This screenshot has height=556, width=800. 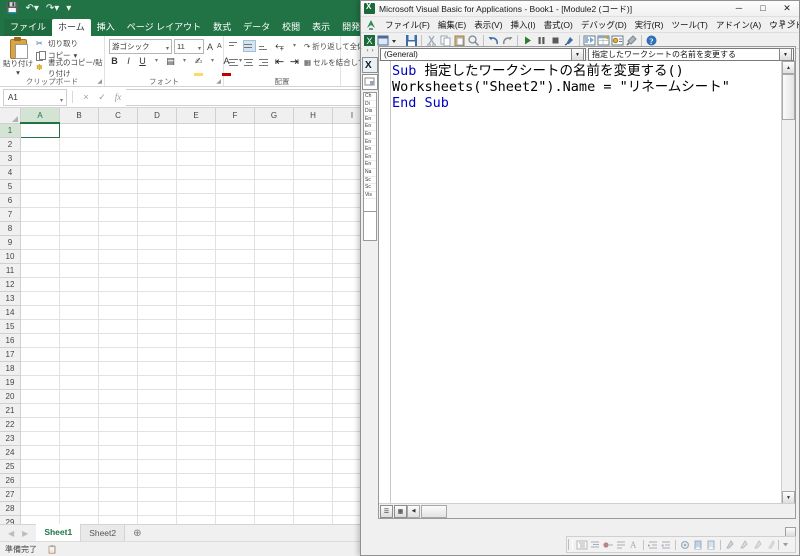 I want to click on cell-b14, so click(x=79, y=312).